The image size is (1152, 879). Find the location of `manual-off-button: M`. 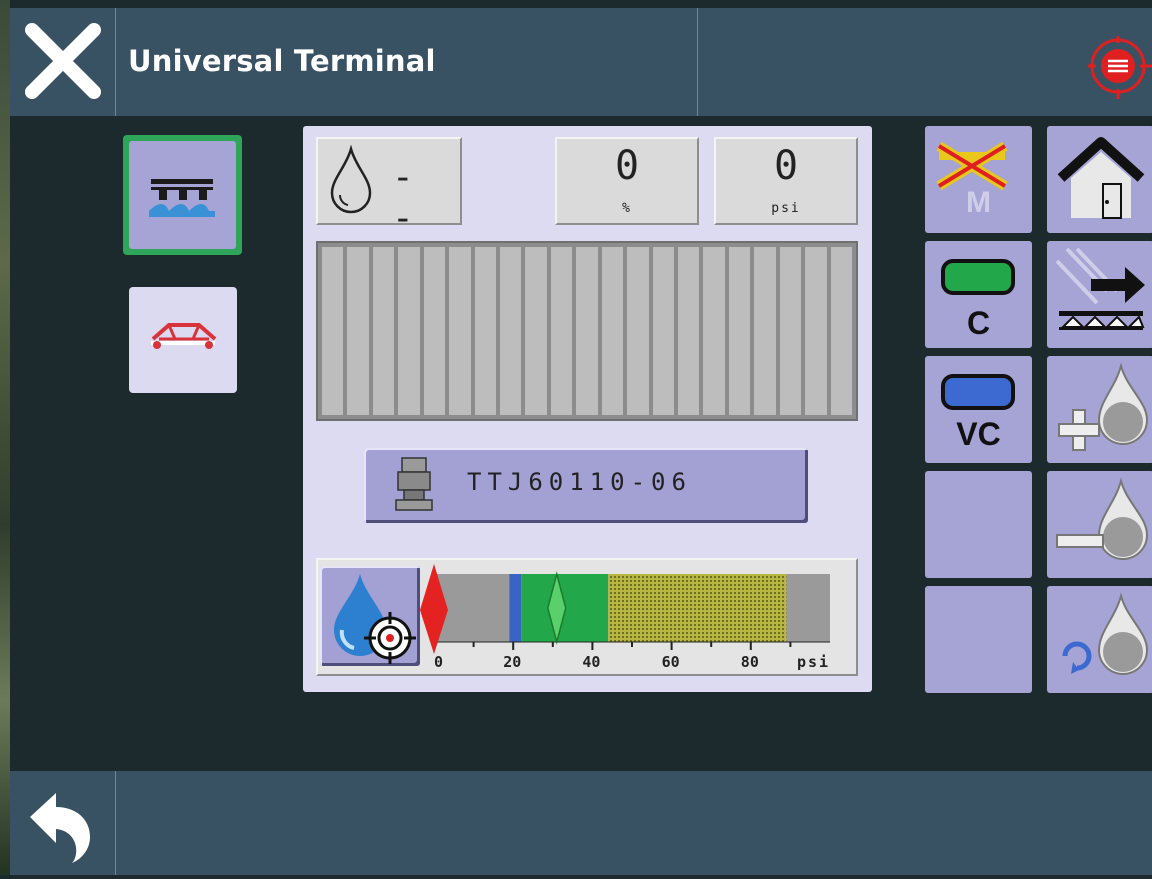

manual-off-button: M is located at coordinates (978, 179).